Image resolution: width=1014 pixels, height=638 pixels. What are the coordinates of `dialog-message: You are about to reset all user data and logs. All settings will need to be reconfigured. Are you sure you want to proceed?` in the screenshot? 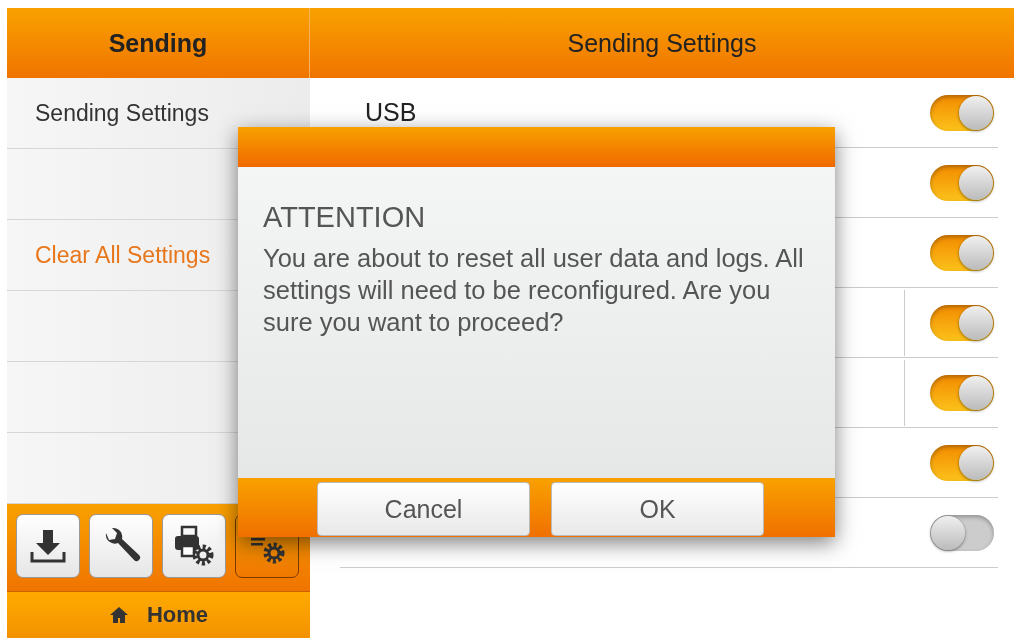 It's located at (534, 290).